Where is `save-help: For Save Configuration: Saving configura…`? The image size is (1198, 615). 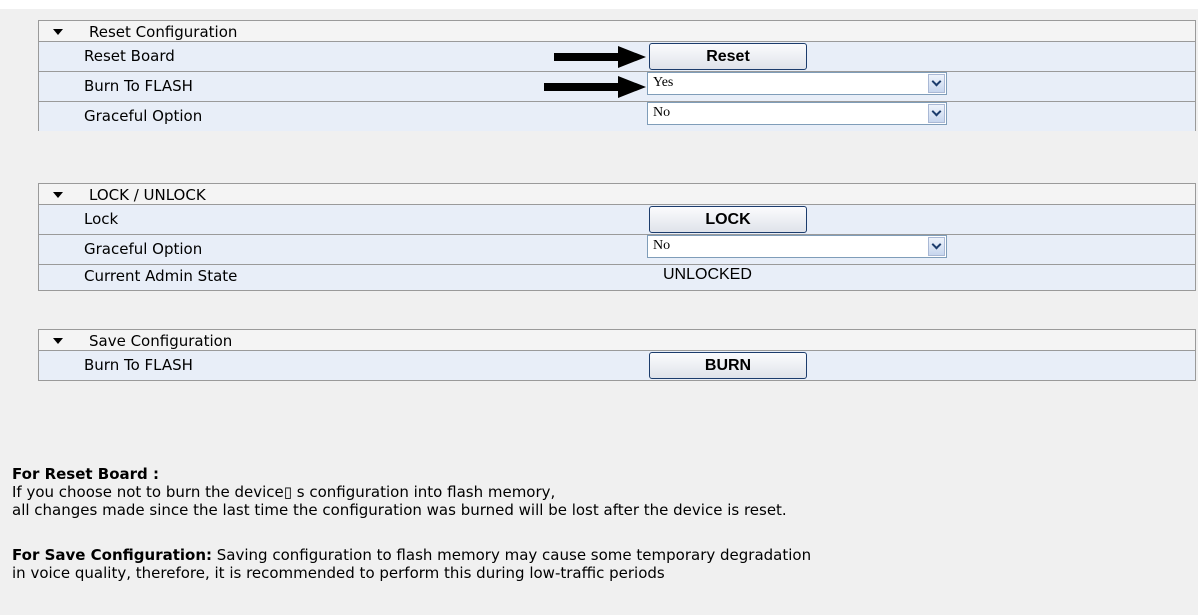 save-help: For Save Configuration: Saving configura… is located at coordinates (411, 564).